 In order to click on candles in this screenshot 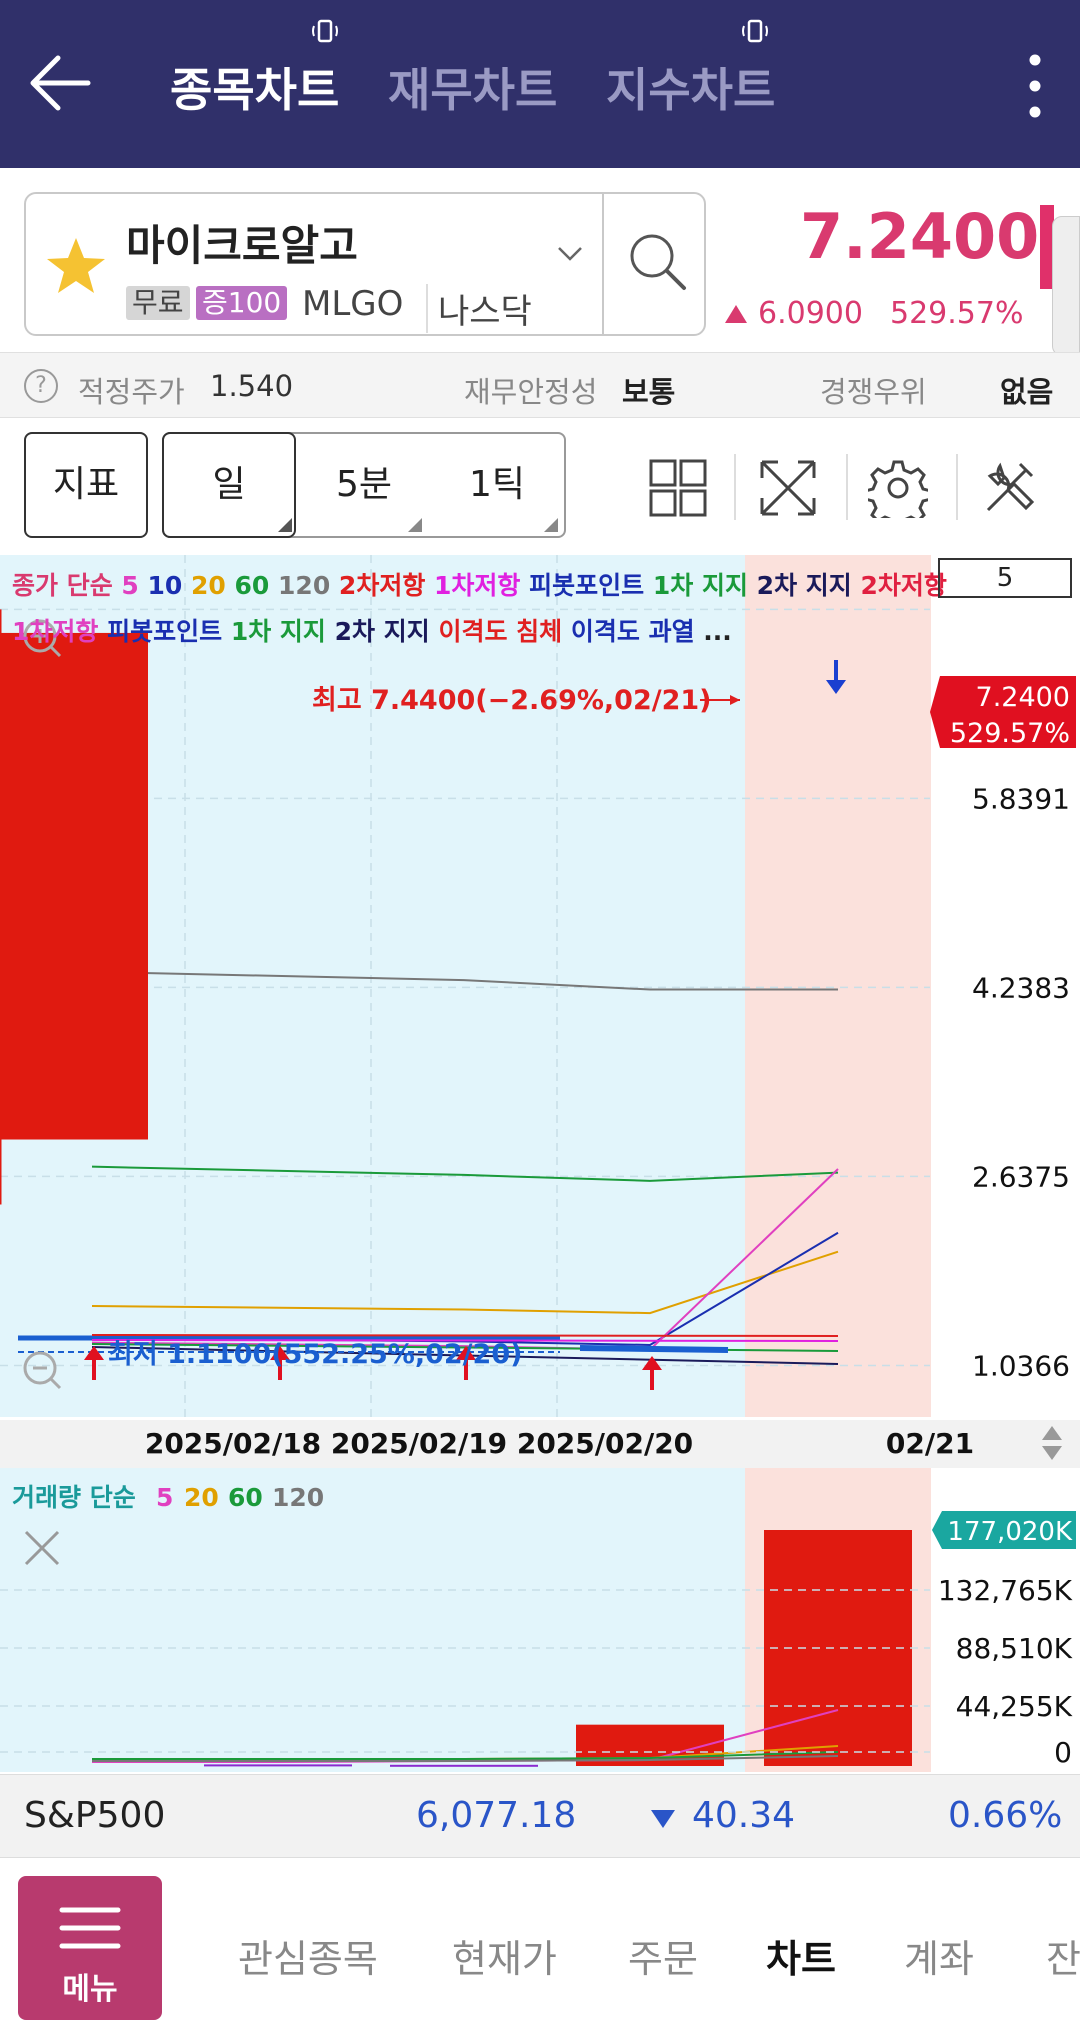, I will do `click(74, 907)`.